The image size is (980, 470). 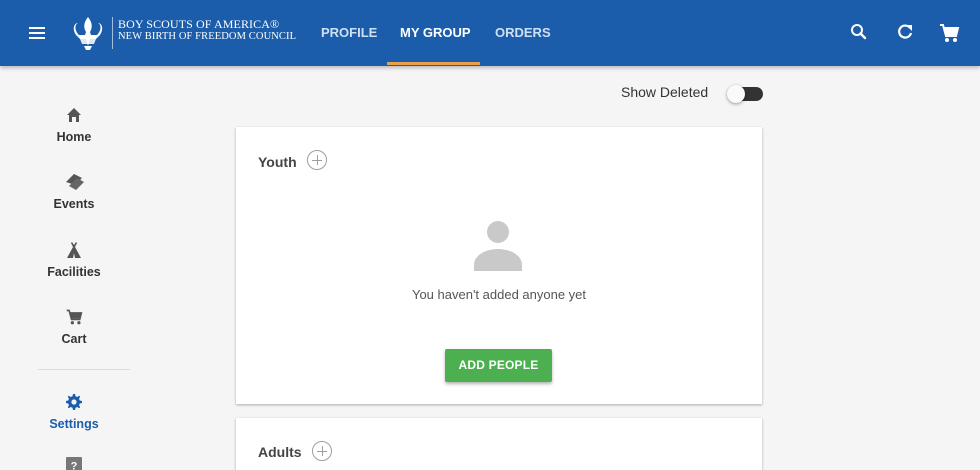 I want to click on sidebar-item-help: ?, so click(x=74, y=462).